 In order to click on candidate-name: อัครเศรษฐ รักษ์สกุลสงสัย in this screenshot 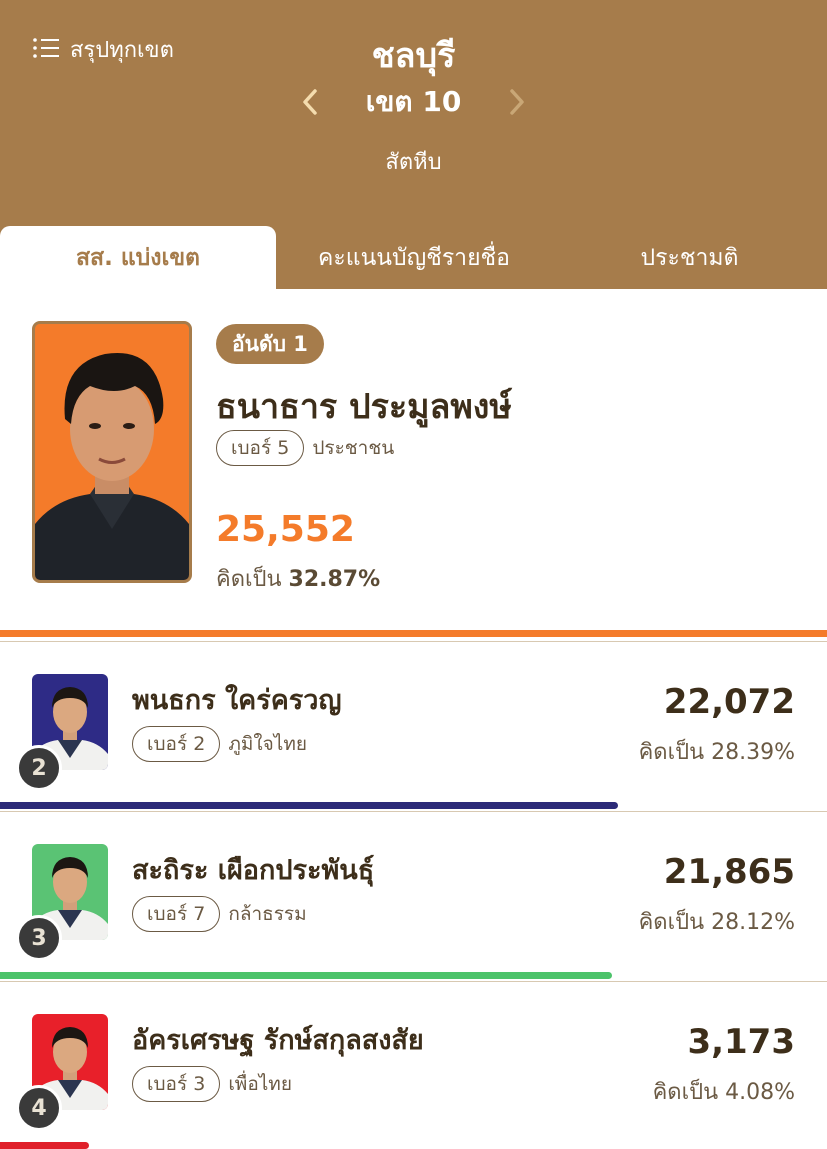, I will do `click(278, 1040)`.